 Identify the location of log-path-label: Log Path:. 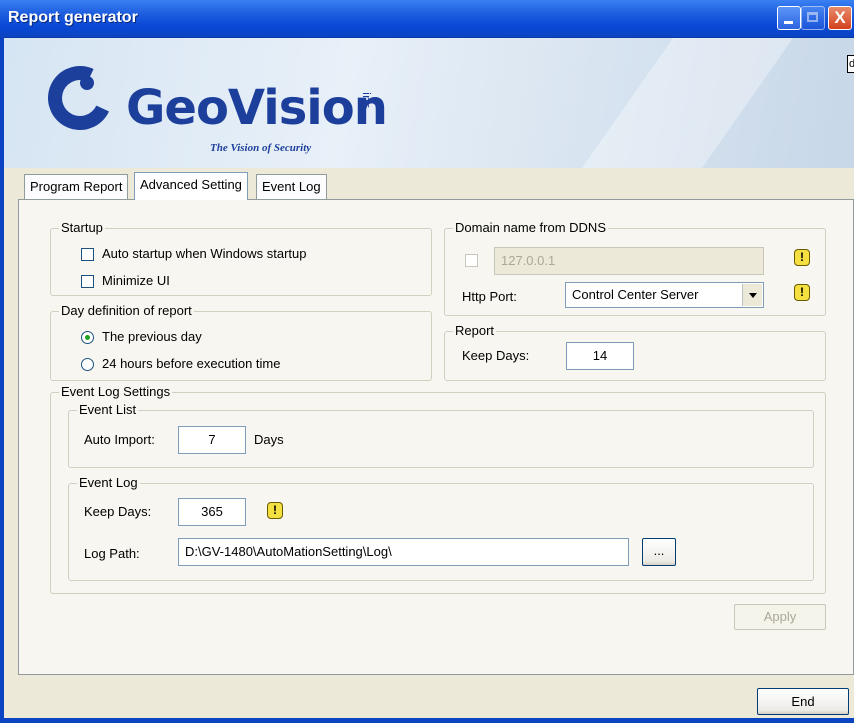
(112, 553).